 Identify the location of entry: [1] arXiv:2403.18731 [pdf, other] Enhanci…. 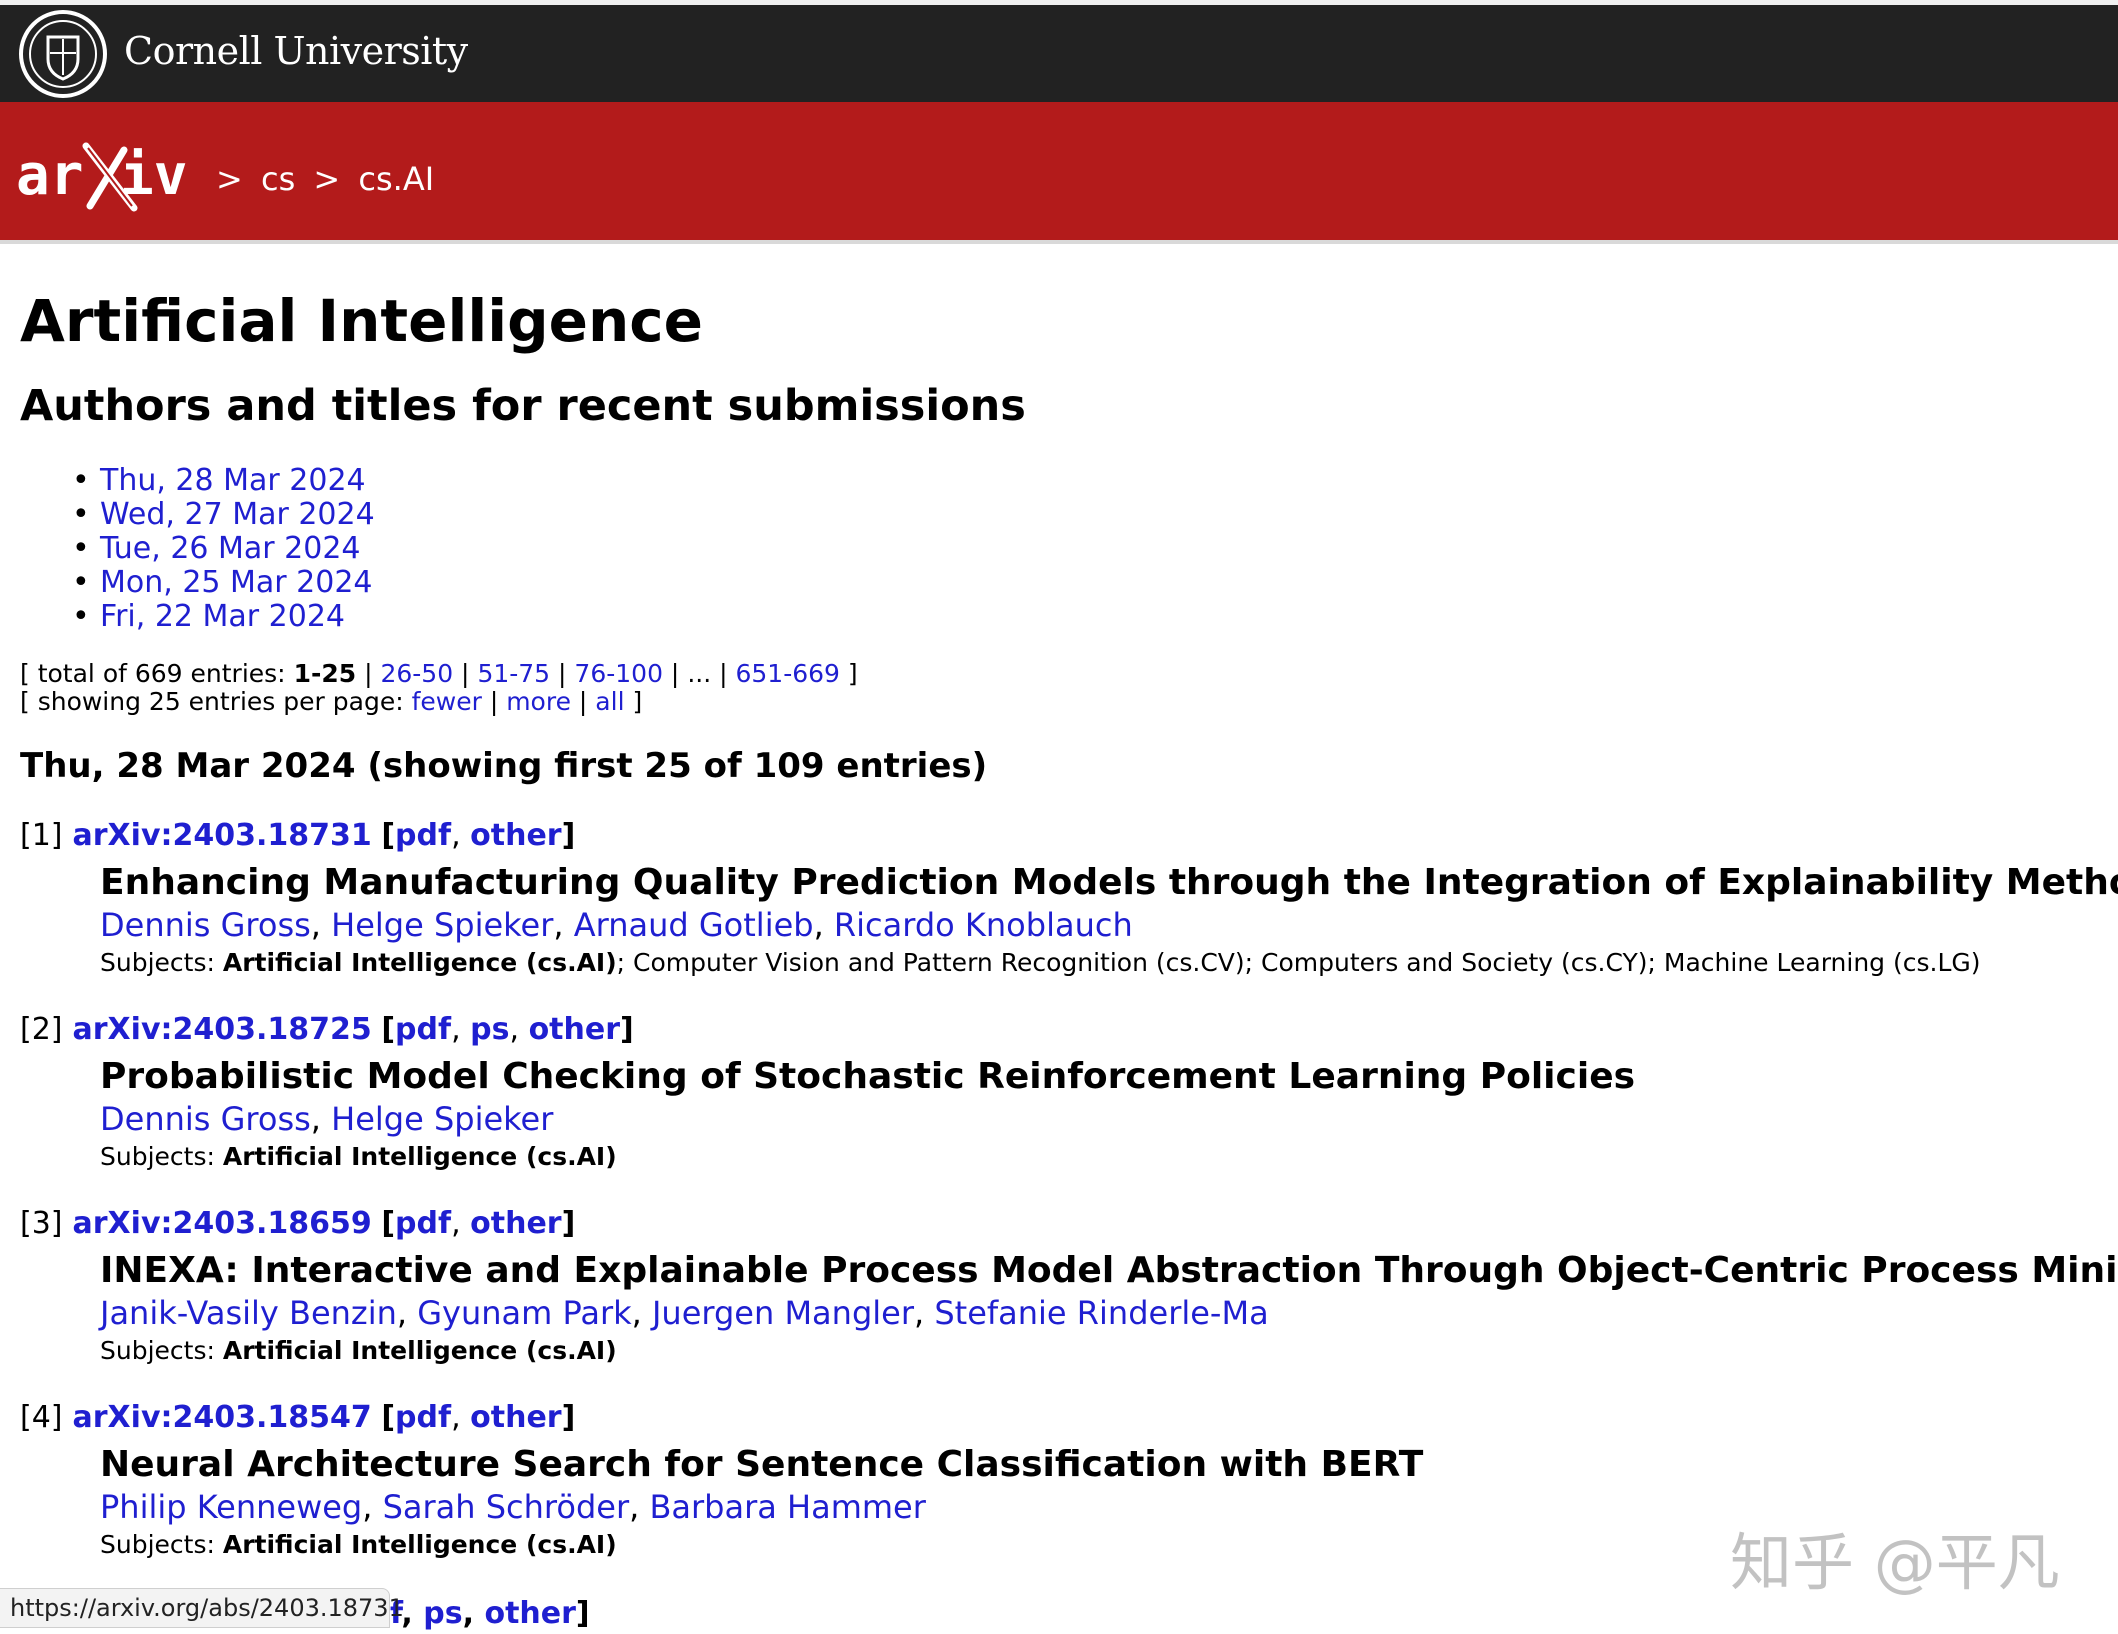
(1069, 899).